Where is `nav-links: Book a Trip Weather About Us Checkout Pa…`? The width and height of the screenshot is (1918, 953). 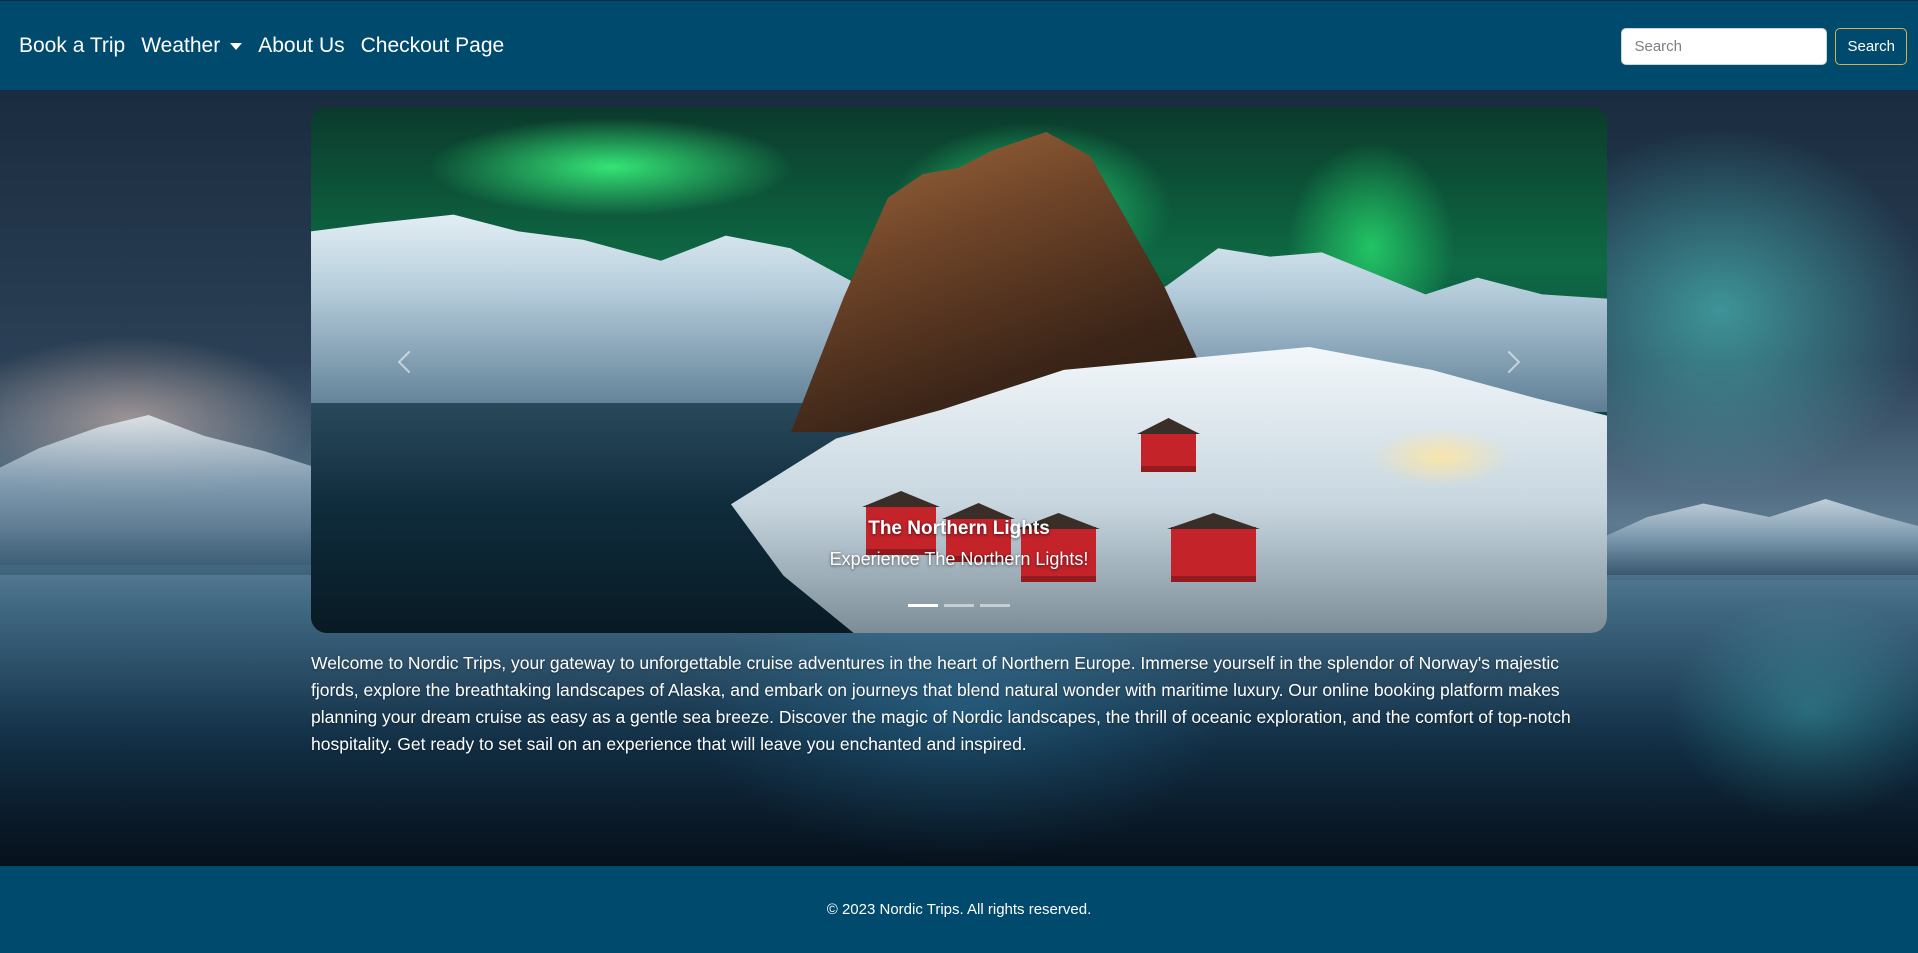
nav-links: Book a Trip Weather About Us Checkout Pa… is located at coordinates (269, 46).